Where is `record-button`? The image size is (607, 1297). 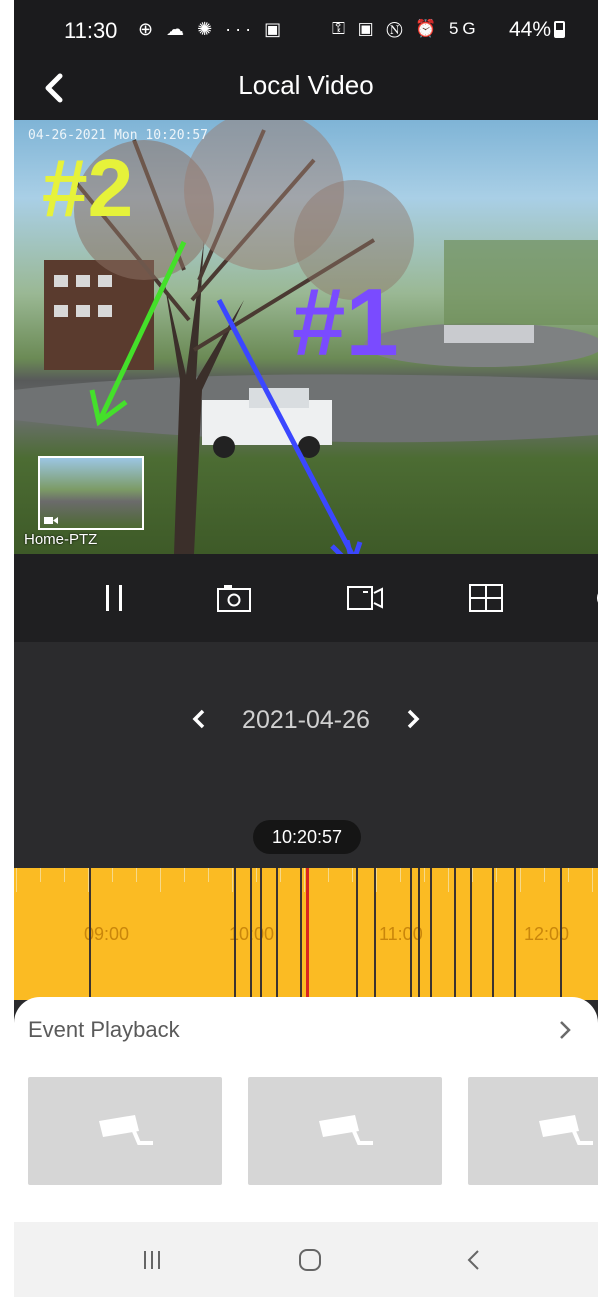 record-button is located at coordinates (366, 598).